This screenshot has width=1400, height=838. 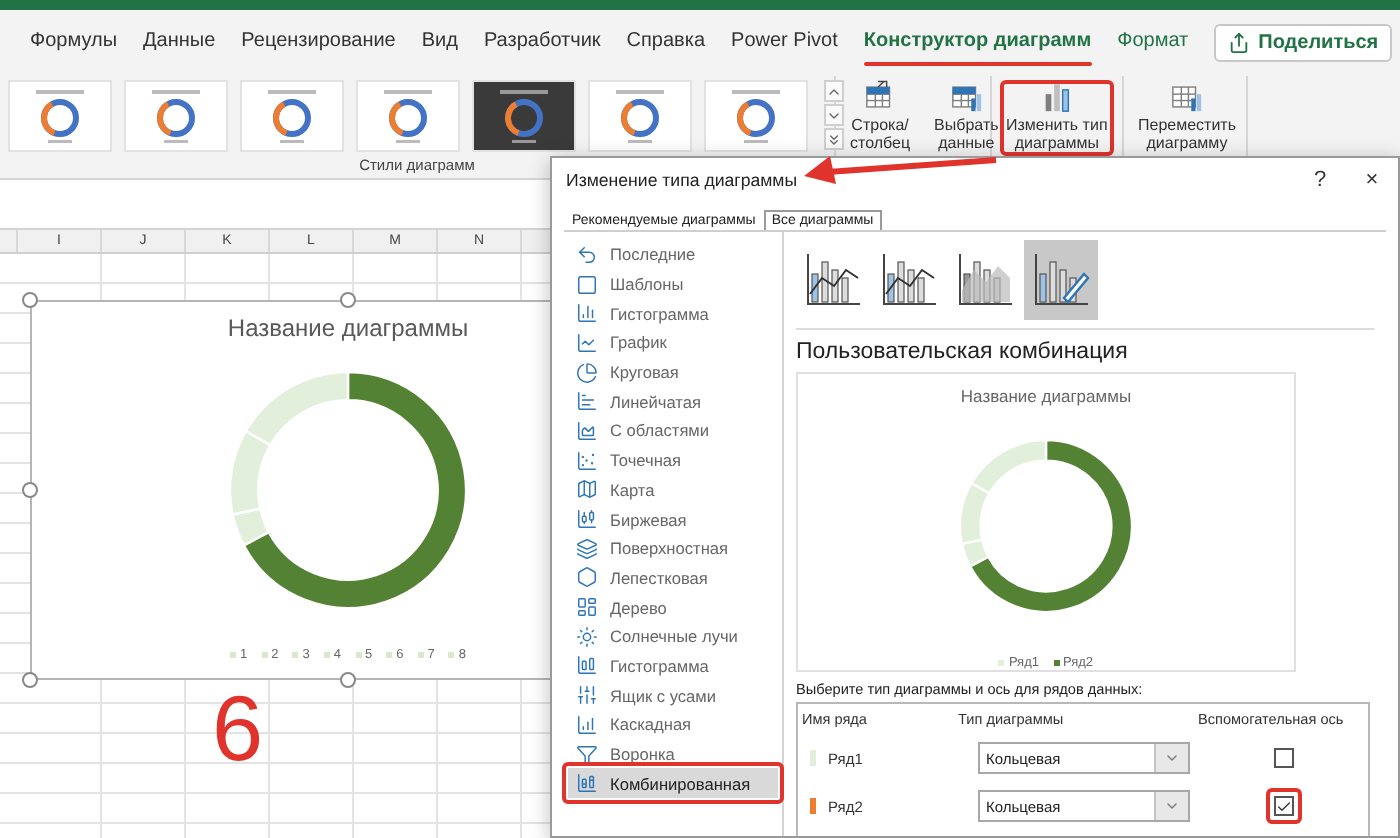 I want to click on chevrons-down-icon, so click(x=834, y=139).